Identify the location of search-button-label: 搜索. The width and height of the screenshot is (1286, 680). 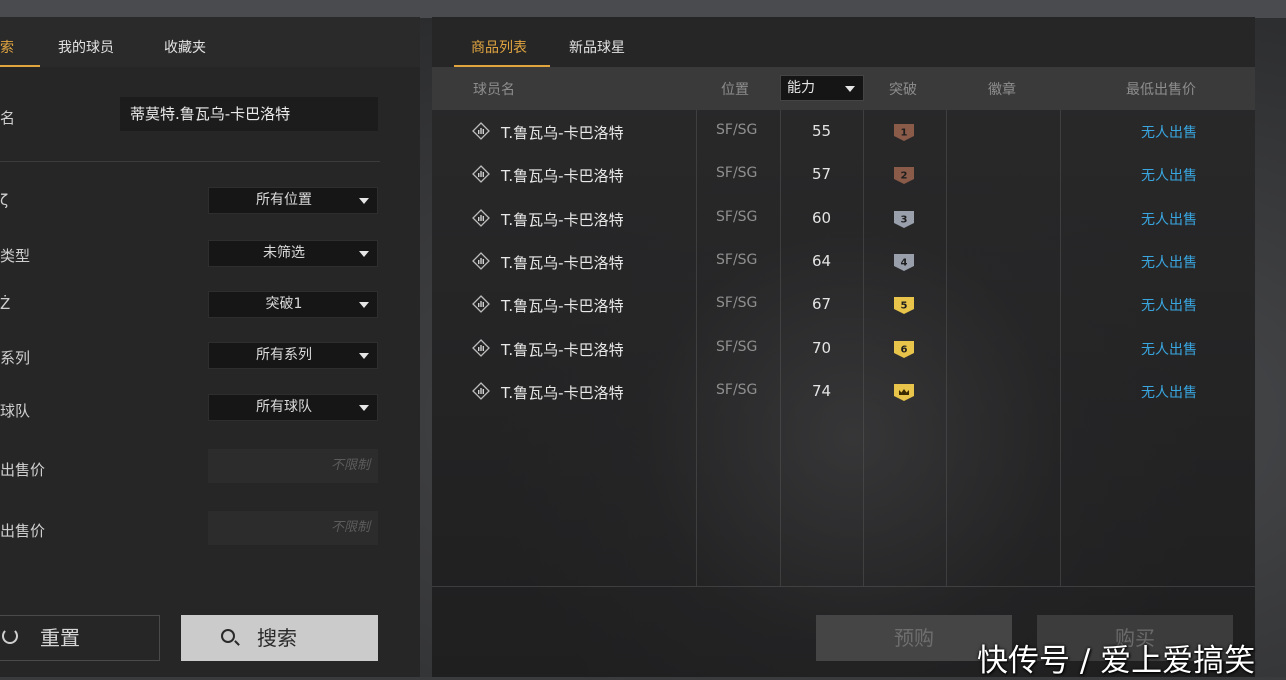
(277, 638).